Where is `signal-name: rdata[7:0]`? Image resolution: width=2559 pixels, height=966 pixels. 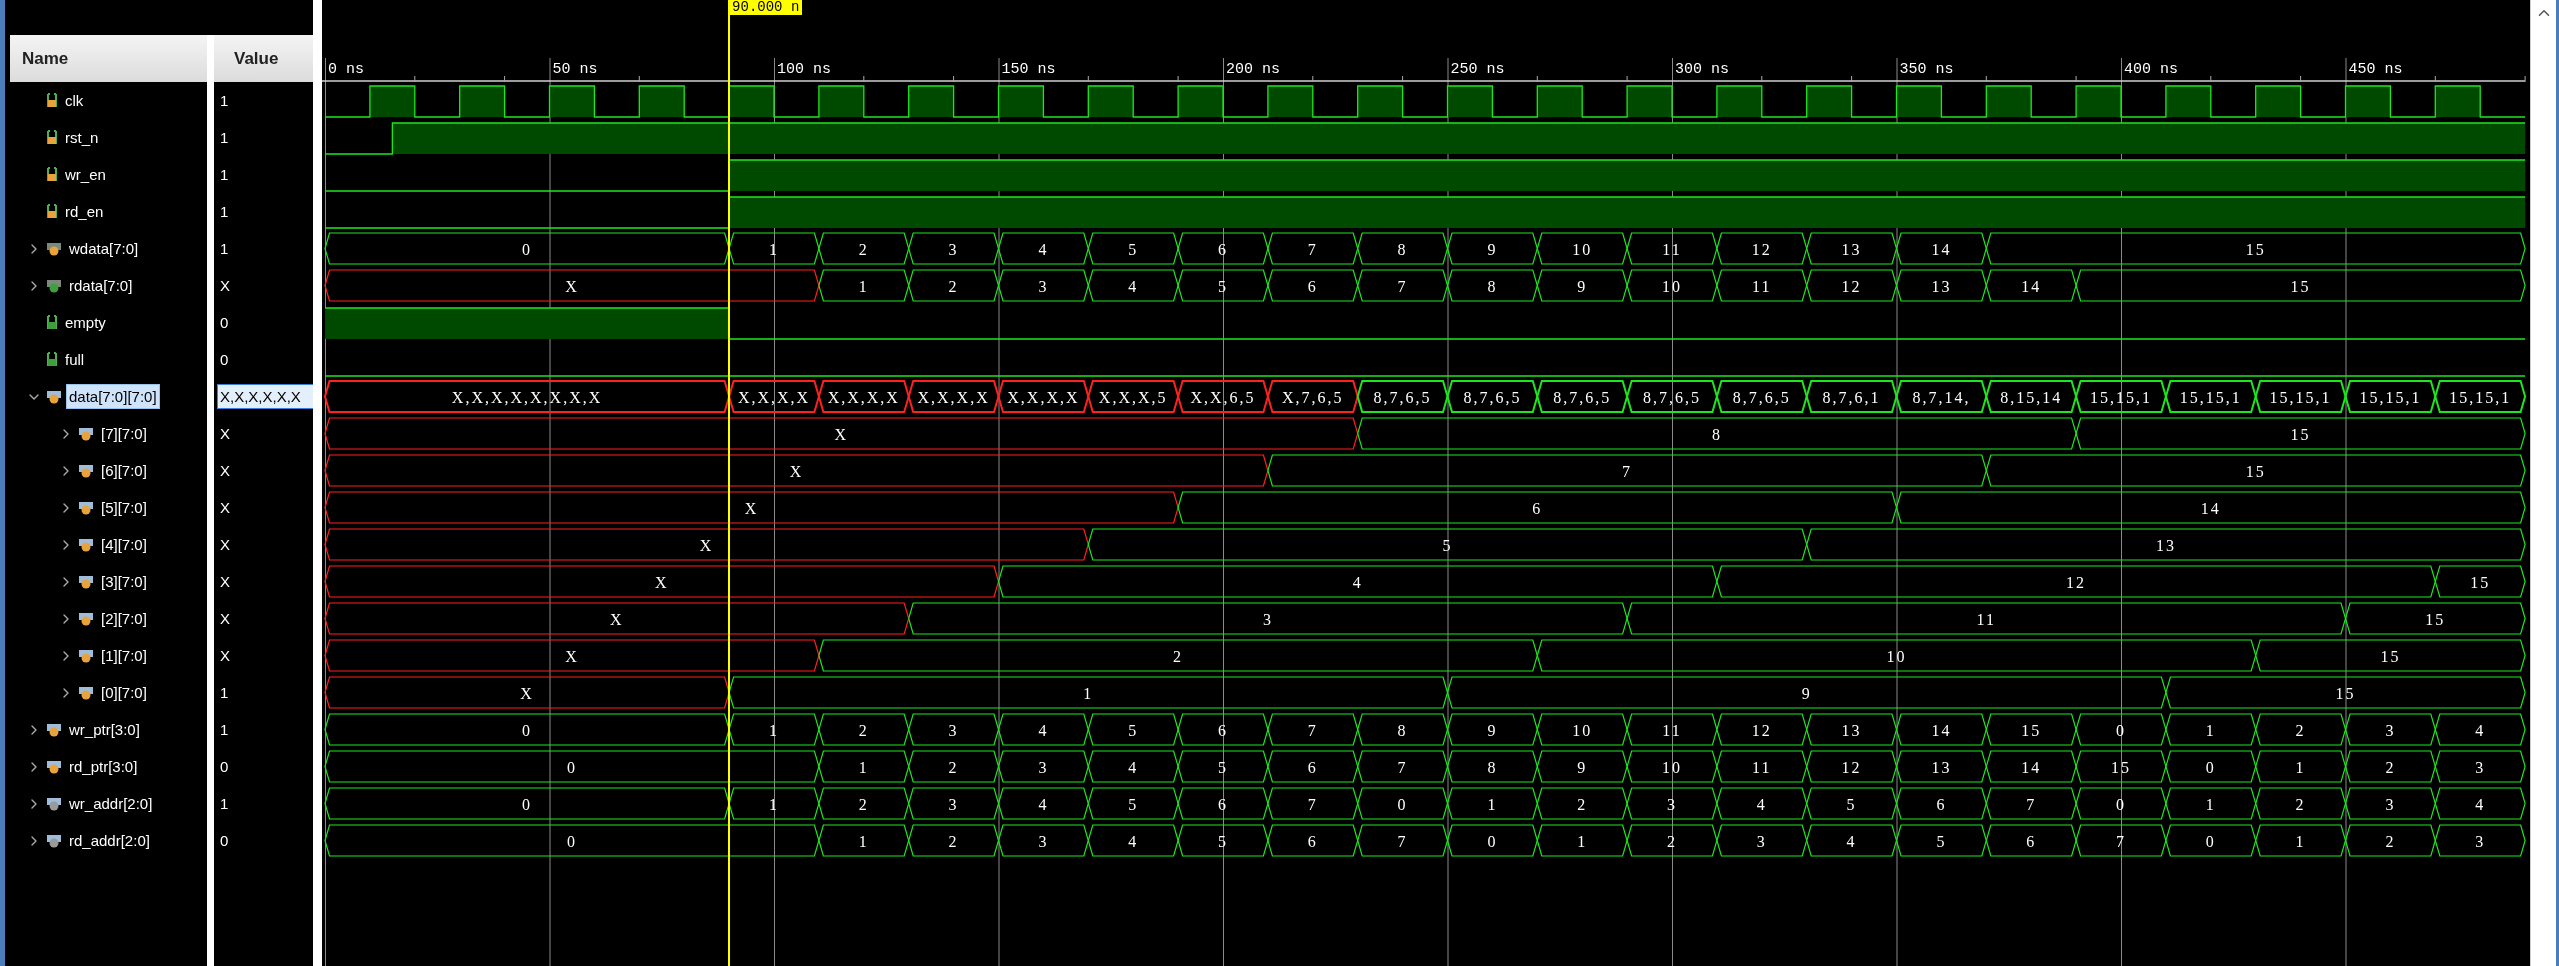 signal-name: rdata[7:0] is located at coordinates (101, 285).